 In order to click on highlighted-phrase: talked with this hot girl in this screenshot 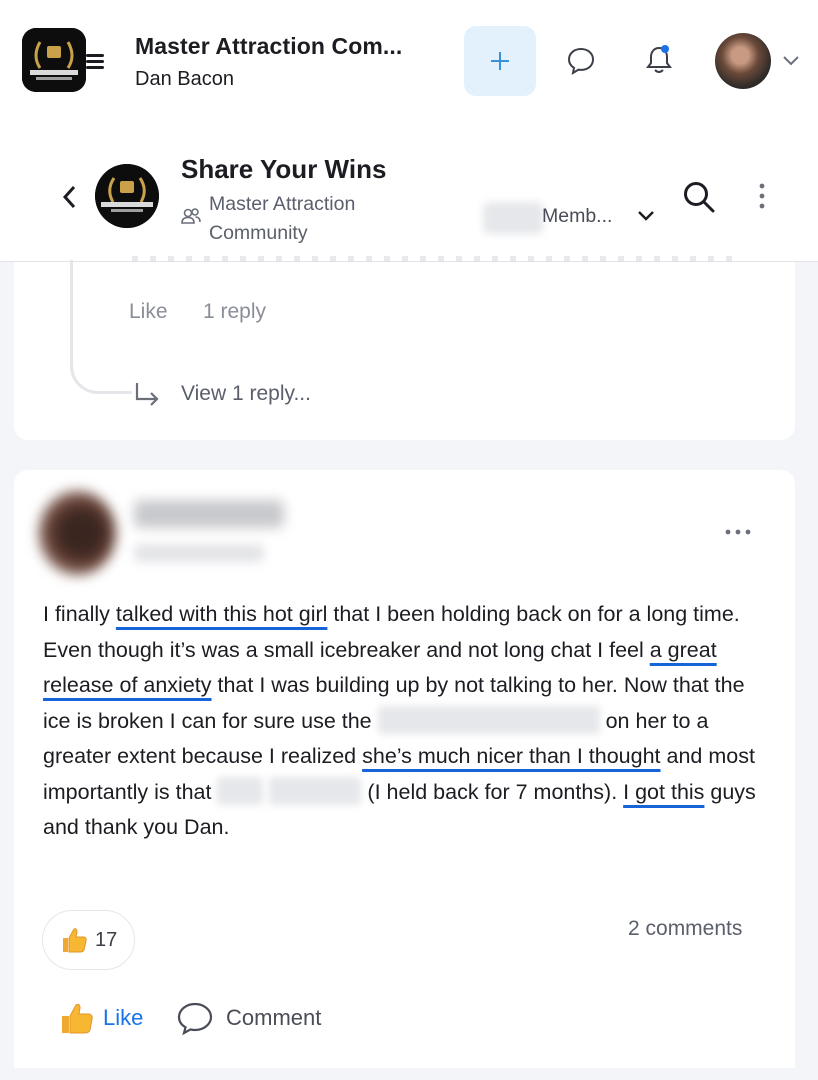, I will do `click(221, 614)`.